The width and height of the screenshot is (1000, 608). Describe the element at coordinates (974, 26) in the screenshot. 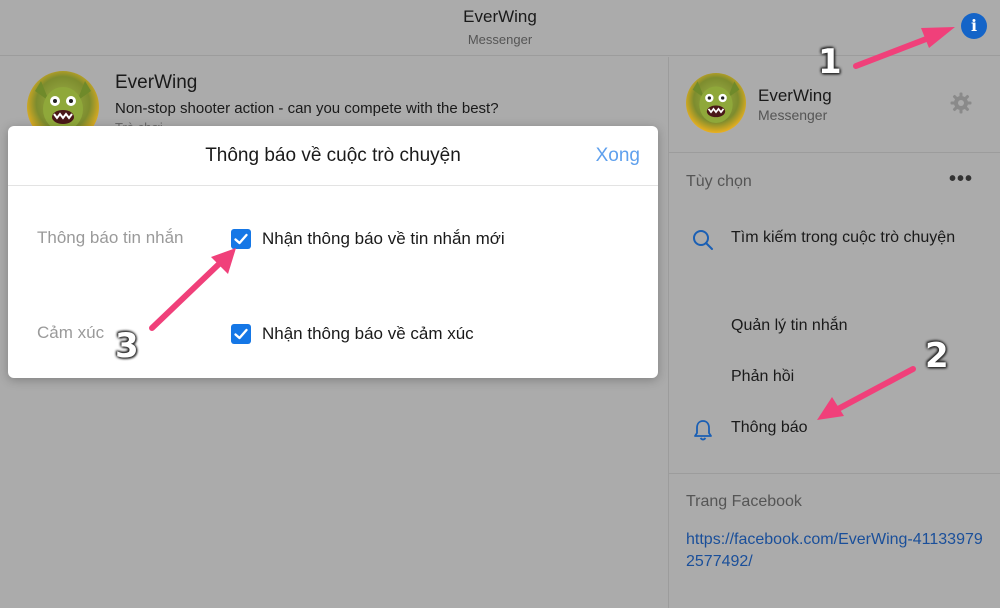

I see `info-icon: i` at that location.